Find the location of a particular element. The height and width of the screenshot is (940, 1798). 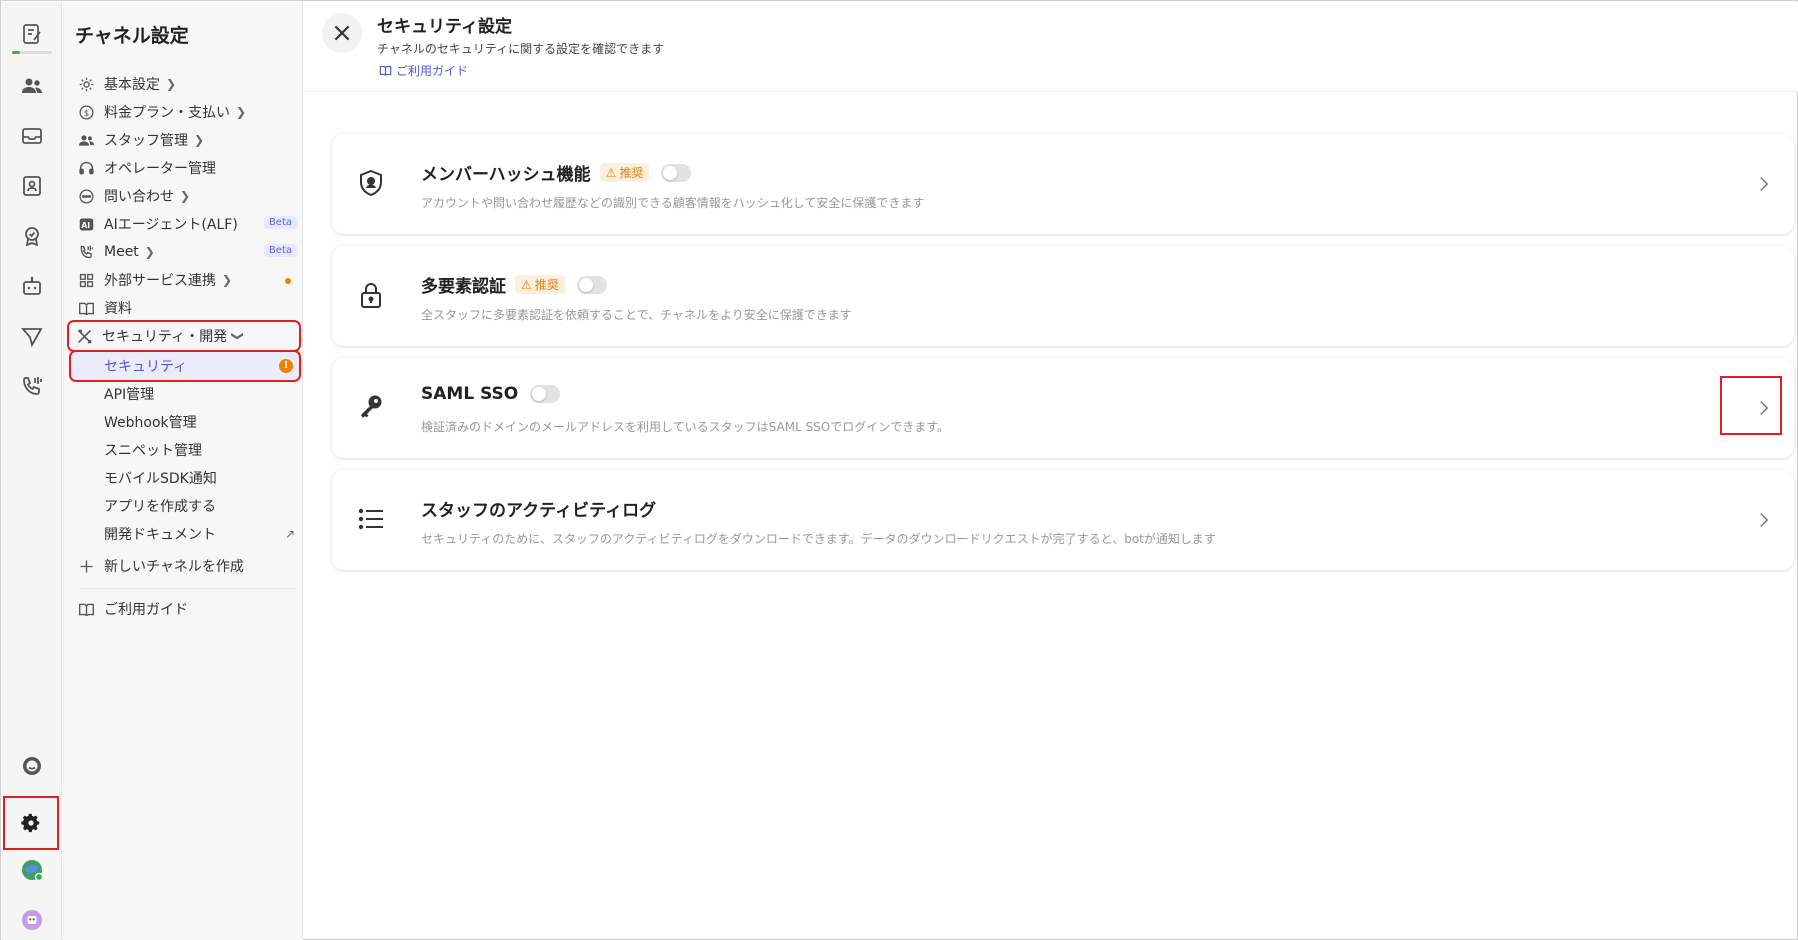

grid-icon is located at coordinates (86, 280).